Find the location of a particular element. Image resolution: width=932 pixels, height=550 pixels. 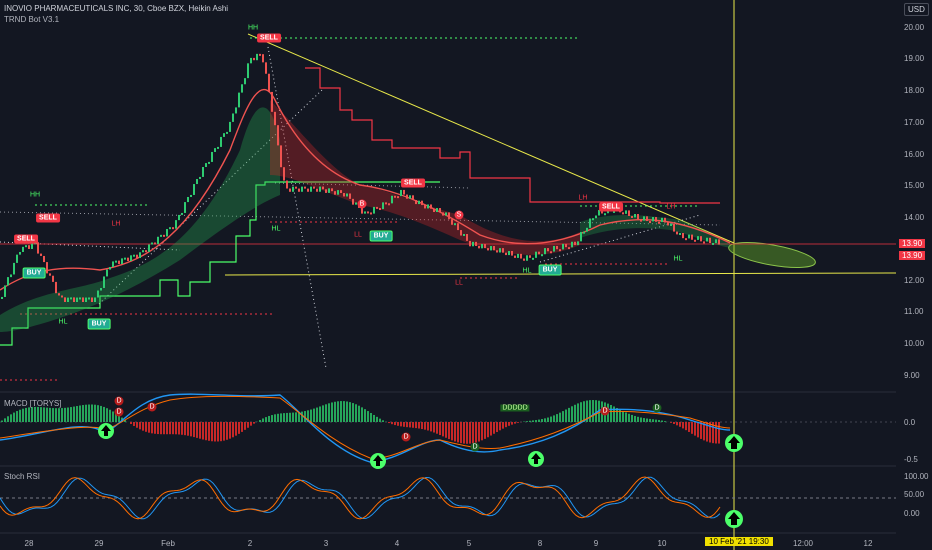

time-tick: 4 is located at coordinates (397, 543).